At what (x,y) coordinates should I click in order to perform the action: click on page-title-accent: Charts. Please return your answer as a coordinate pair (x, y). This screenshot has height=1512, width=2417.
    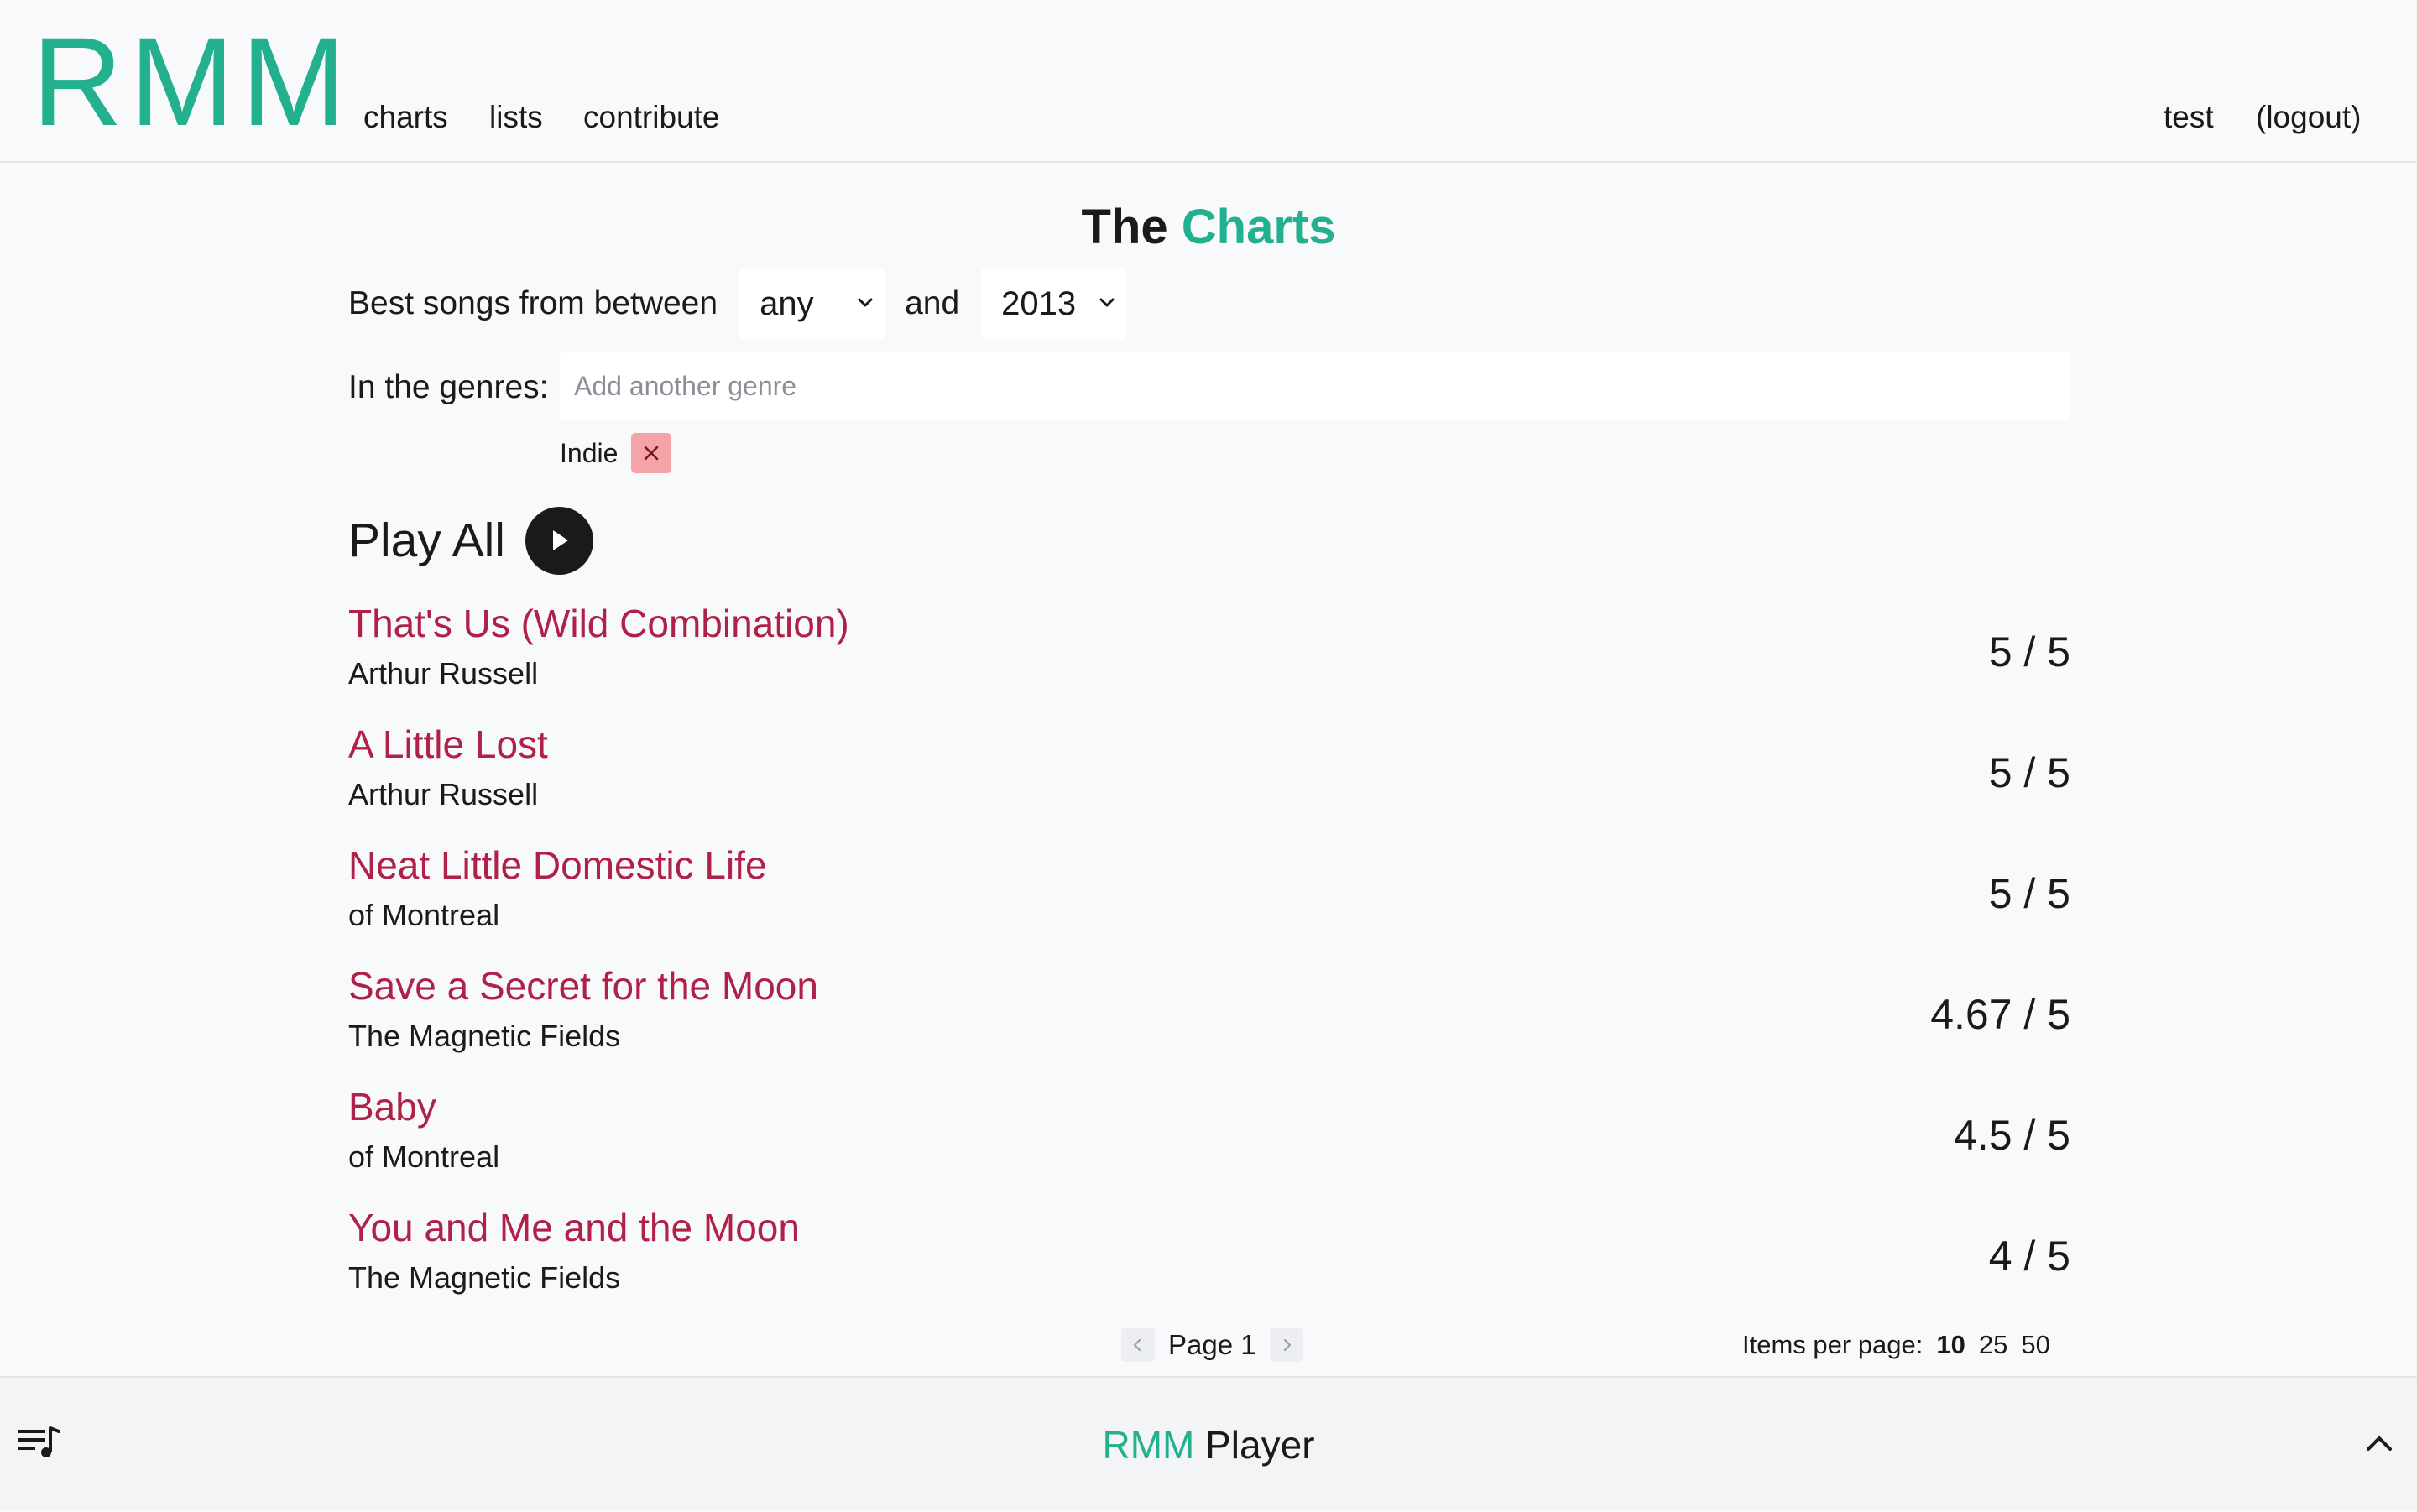
    Looking at the image, I should click on (1258, 227).